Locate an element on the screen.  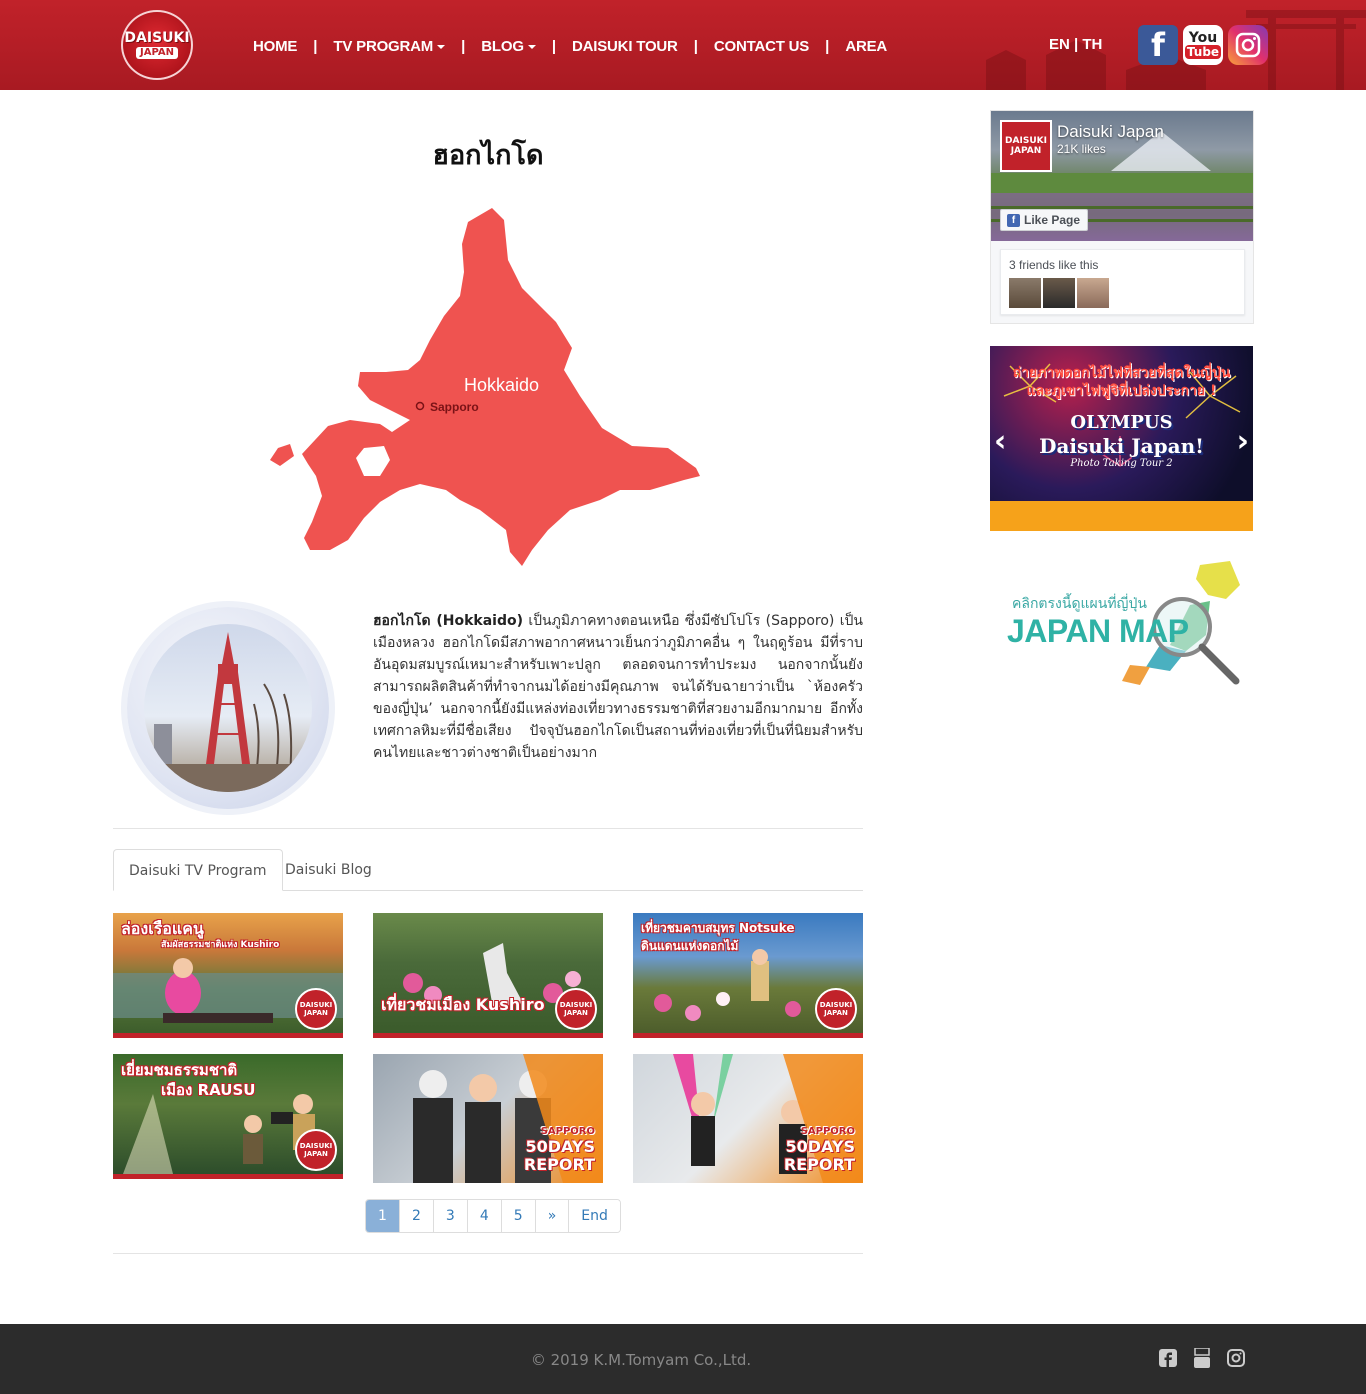
pagination: 1 2 3 4 5 » End is located at coordinates (493, 1216).